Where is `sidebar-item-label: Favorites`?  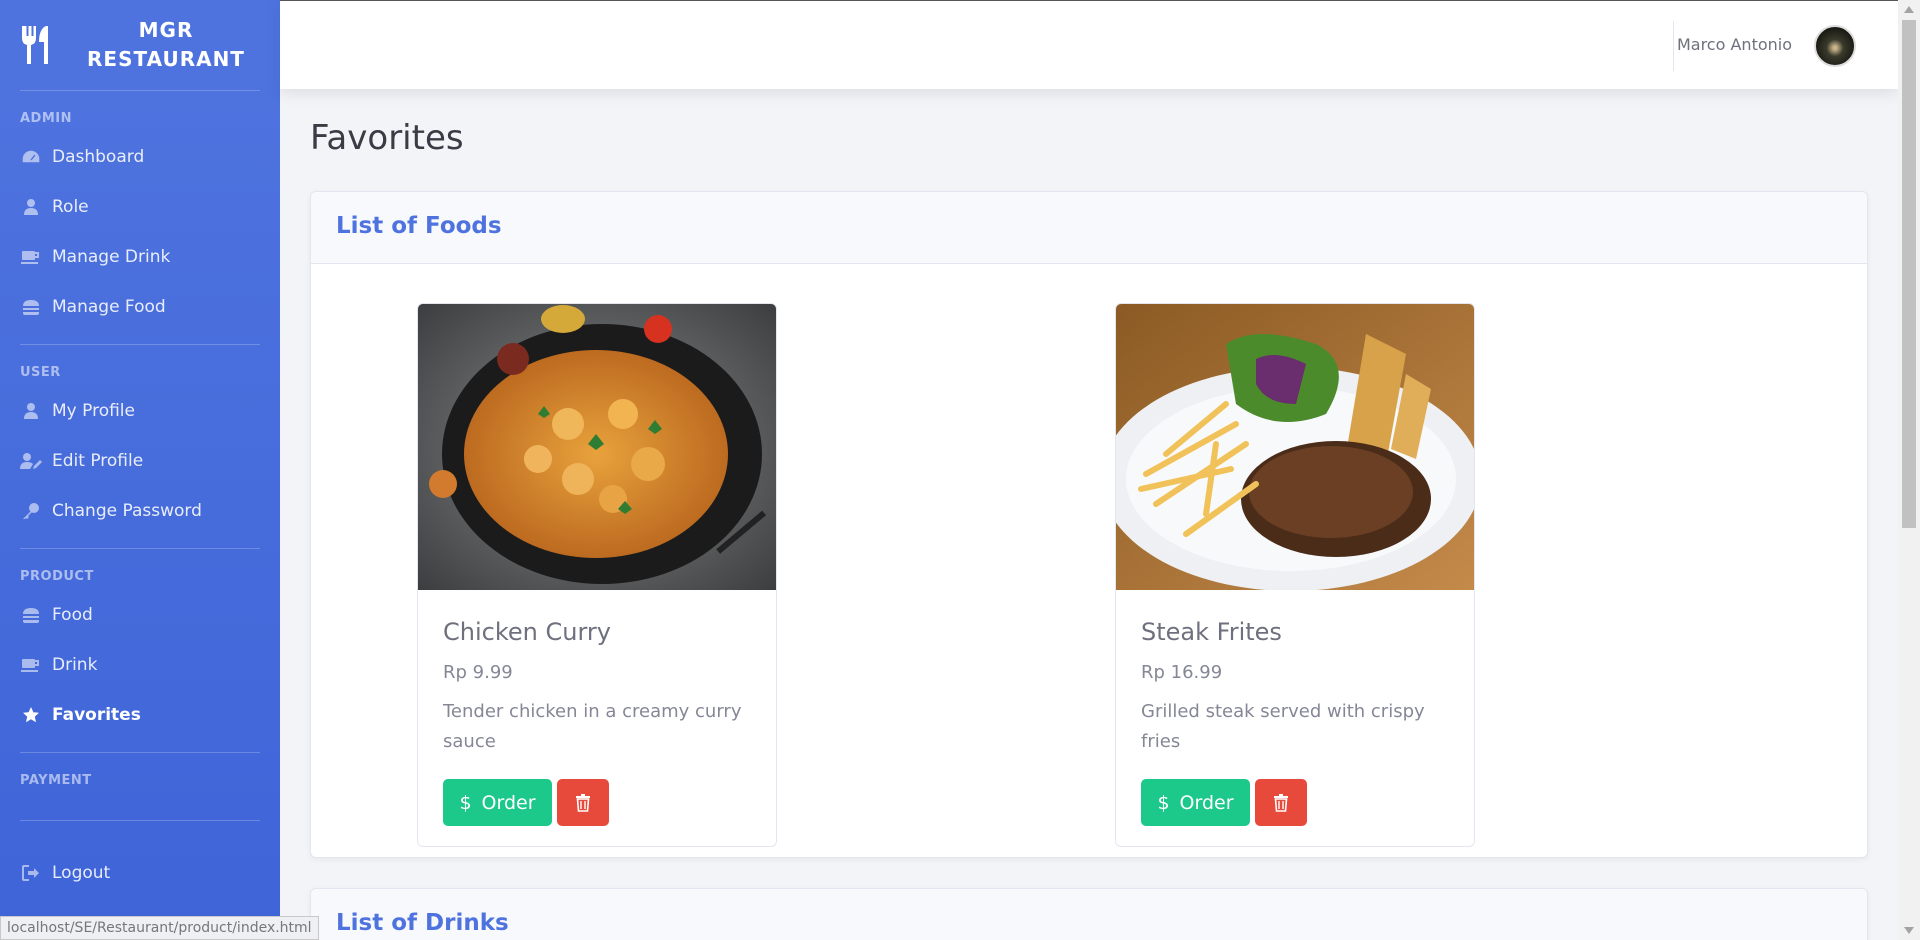 sidebar-item-label: Favorites is located at coordinates (96, 715).